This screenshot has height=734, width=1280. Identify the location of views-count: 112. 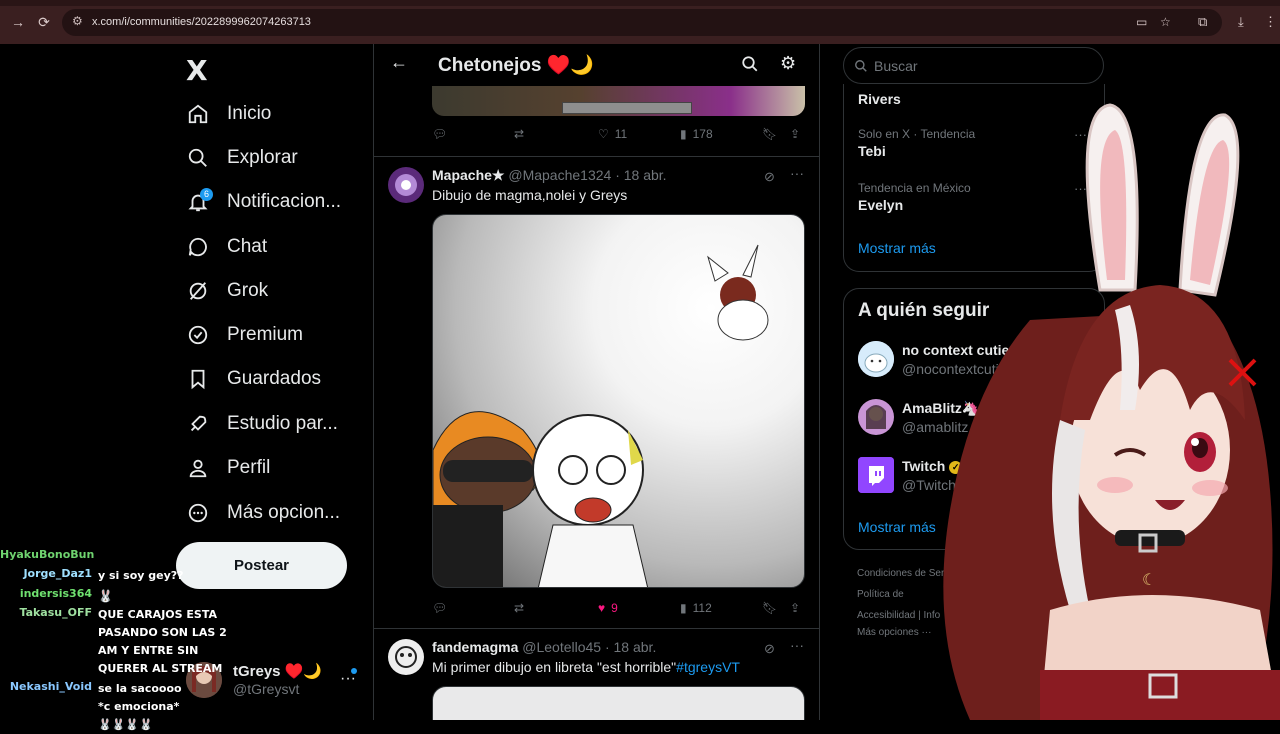
(702, 608).